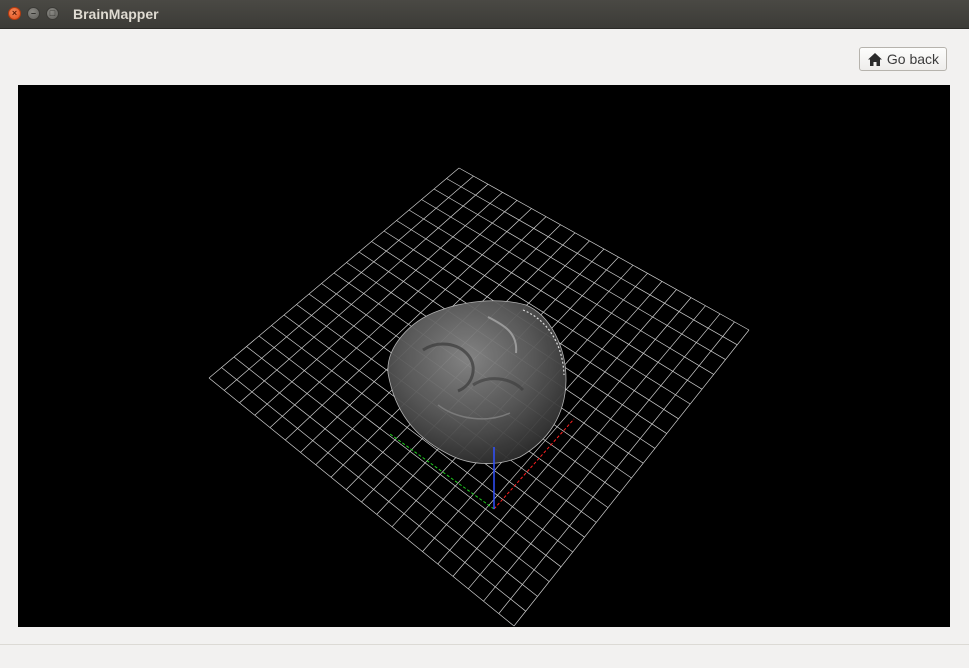  Describe the element at coordinates (116, 14) in the screenshot. I see `window-title: BrainMapper` at that location.